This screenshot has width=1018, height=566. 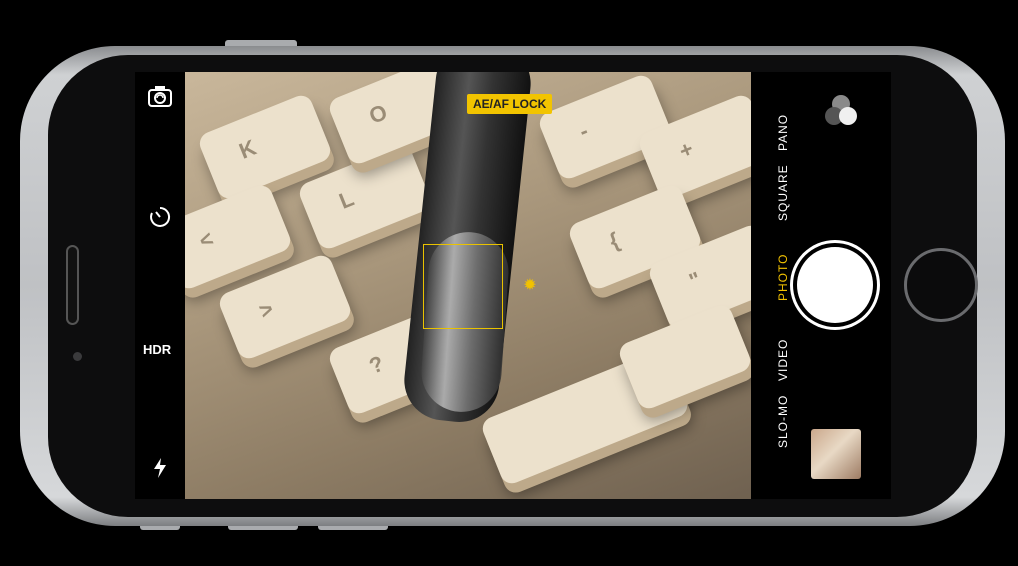 I want to click on ae-af-lock-badge: AE/AF LOCK, so click(x=510, y=104).